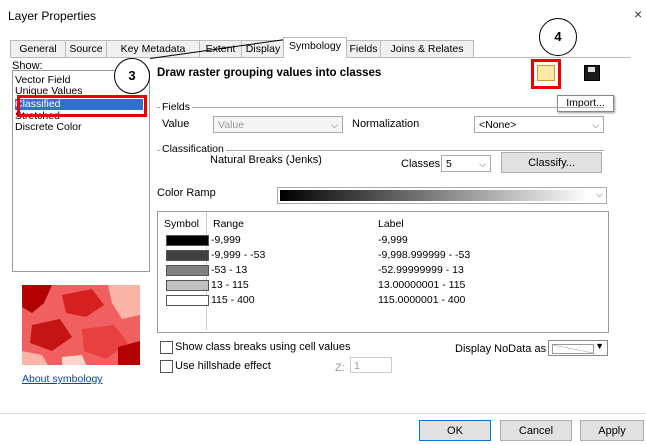 The height and width of the screenshot is (444, 646). I want to click on show-breaks-checkbox, so click(166, 347).